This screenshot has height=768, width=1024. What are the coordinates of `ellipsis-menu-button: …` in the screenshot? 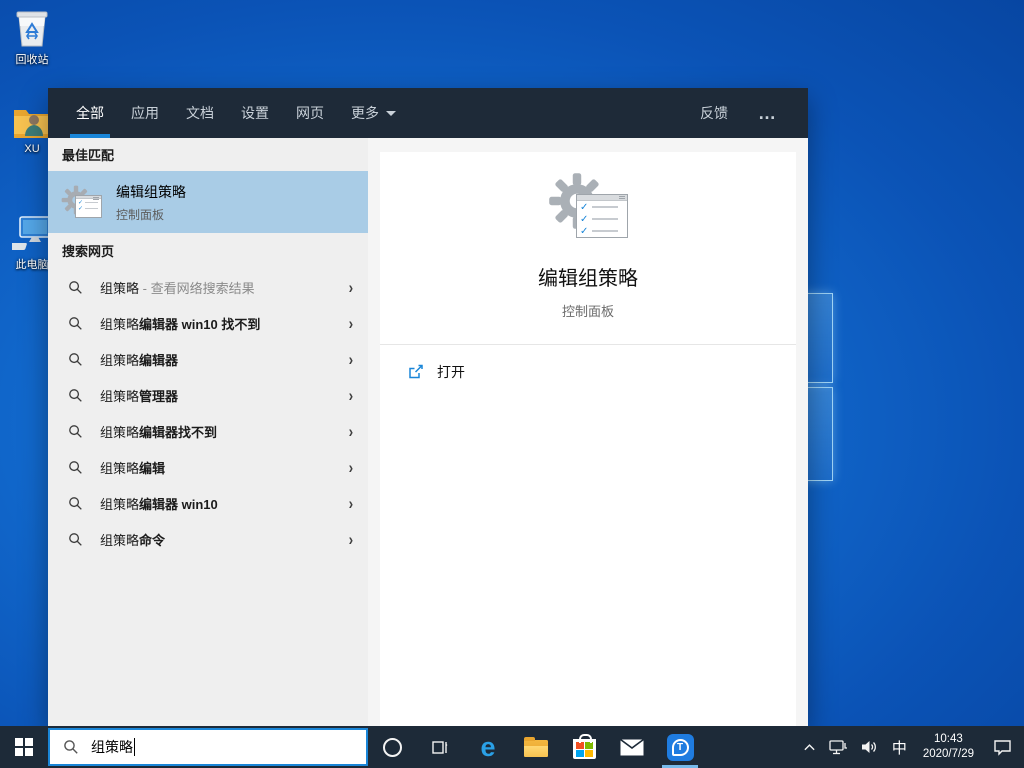 It's located at (768, 113).